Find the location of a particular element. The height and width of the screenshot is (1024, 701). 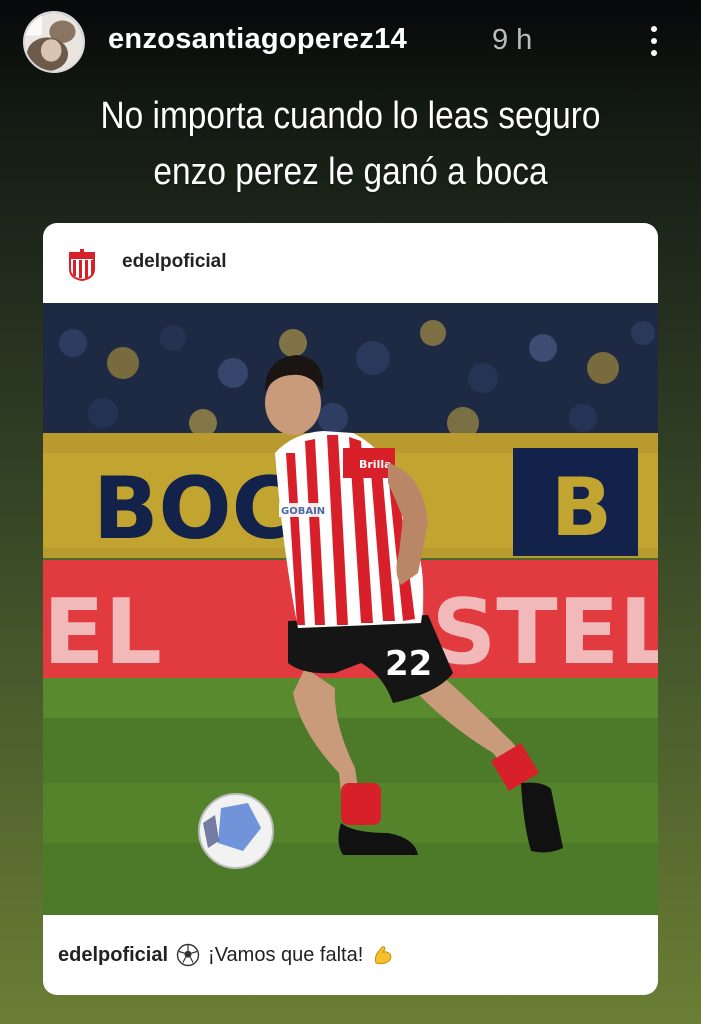

shorts-number: 22 is located at coordinates (408, 664).